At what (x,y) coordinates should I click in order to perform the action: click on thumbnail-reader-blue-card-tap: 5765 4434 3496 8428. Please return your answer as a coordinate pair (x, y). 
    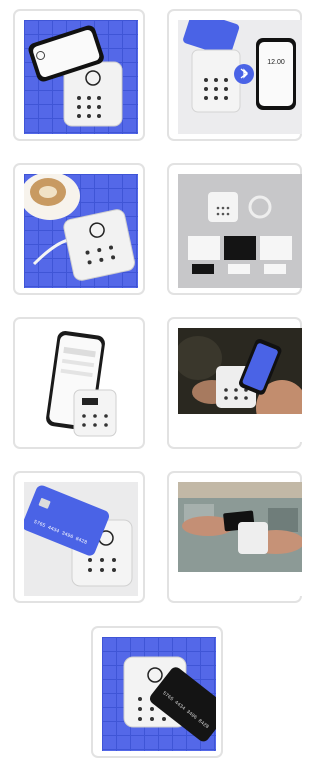
    Looking at the image, I should click on (79, 537).